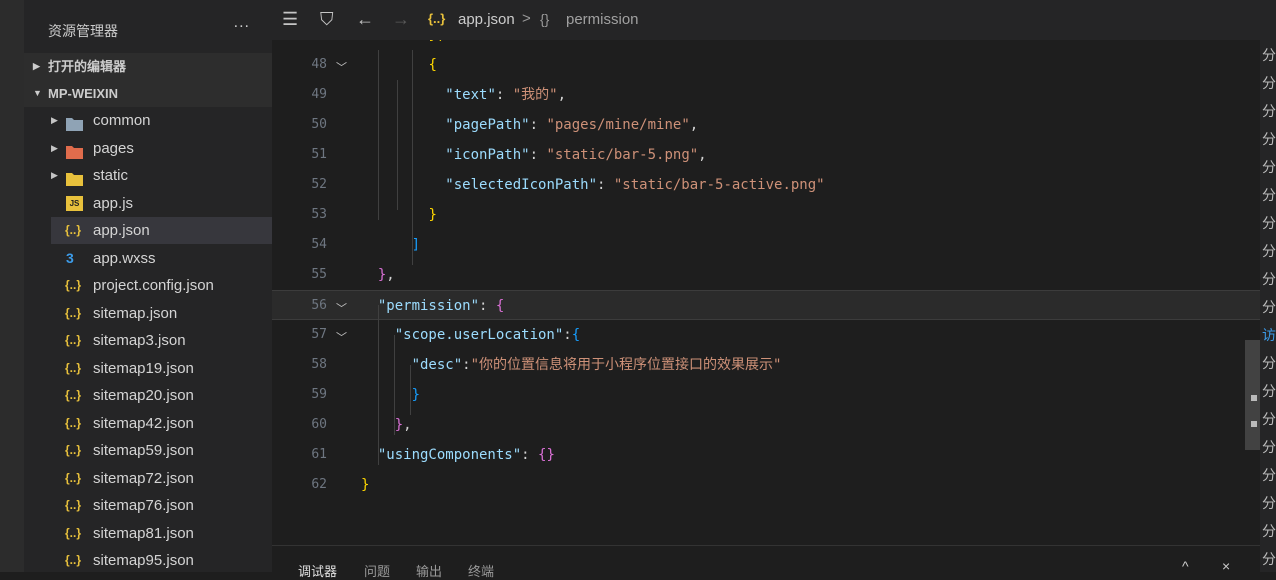  Describe the element at coordinates (571, 365) in the screenshot. I see `code-text: "desc":"你的位置信息将用于小程序位置接口的效果展示"` at that location.